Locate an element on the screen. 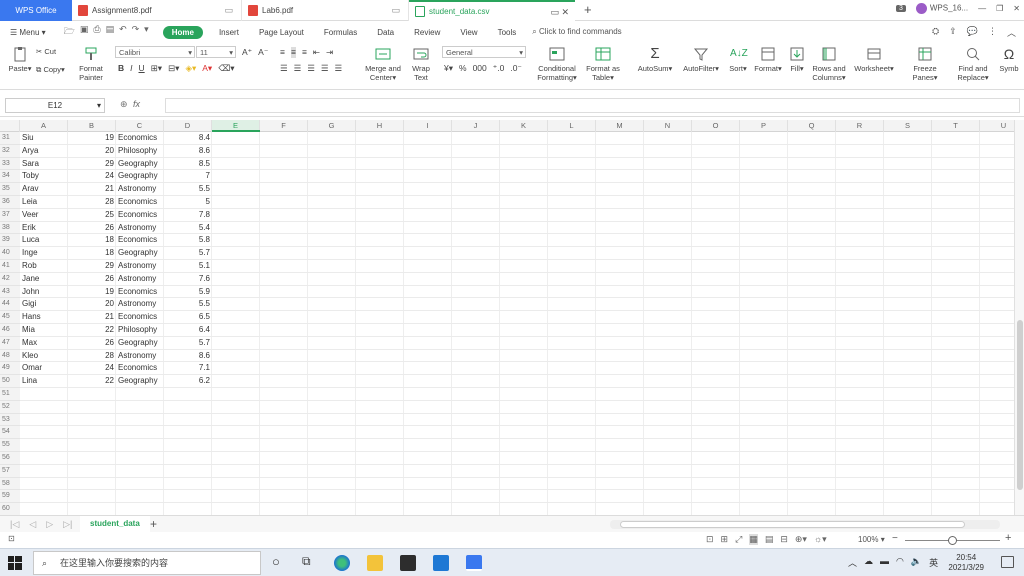 The height and width of the screenshot is (576, 1024). align-middle-icon: ≡ is located at coordinates (293, 52).